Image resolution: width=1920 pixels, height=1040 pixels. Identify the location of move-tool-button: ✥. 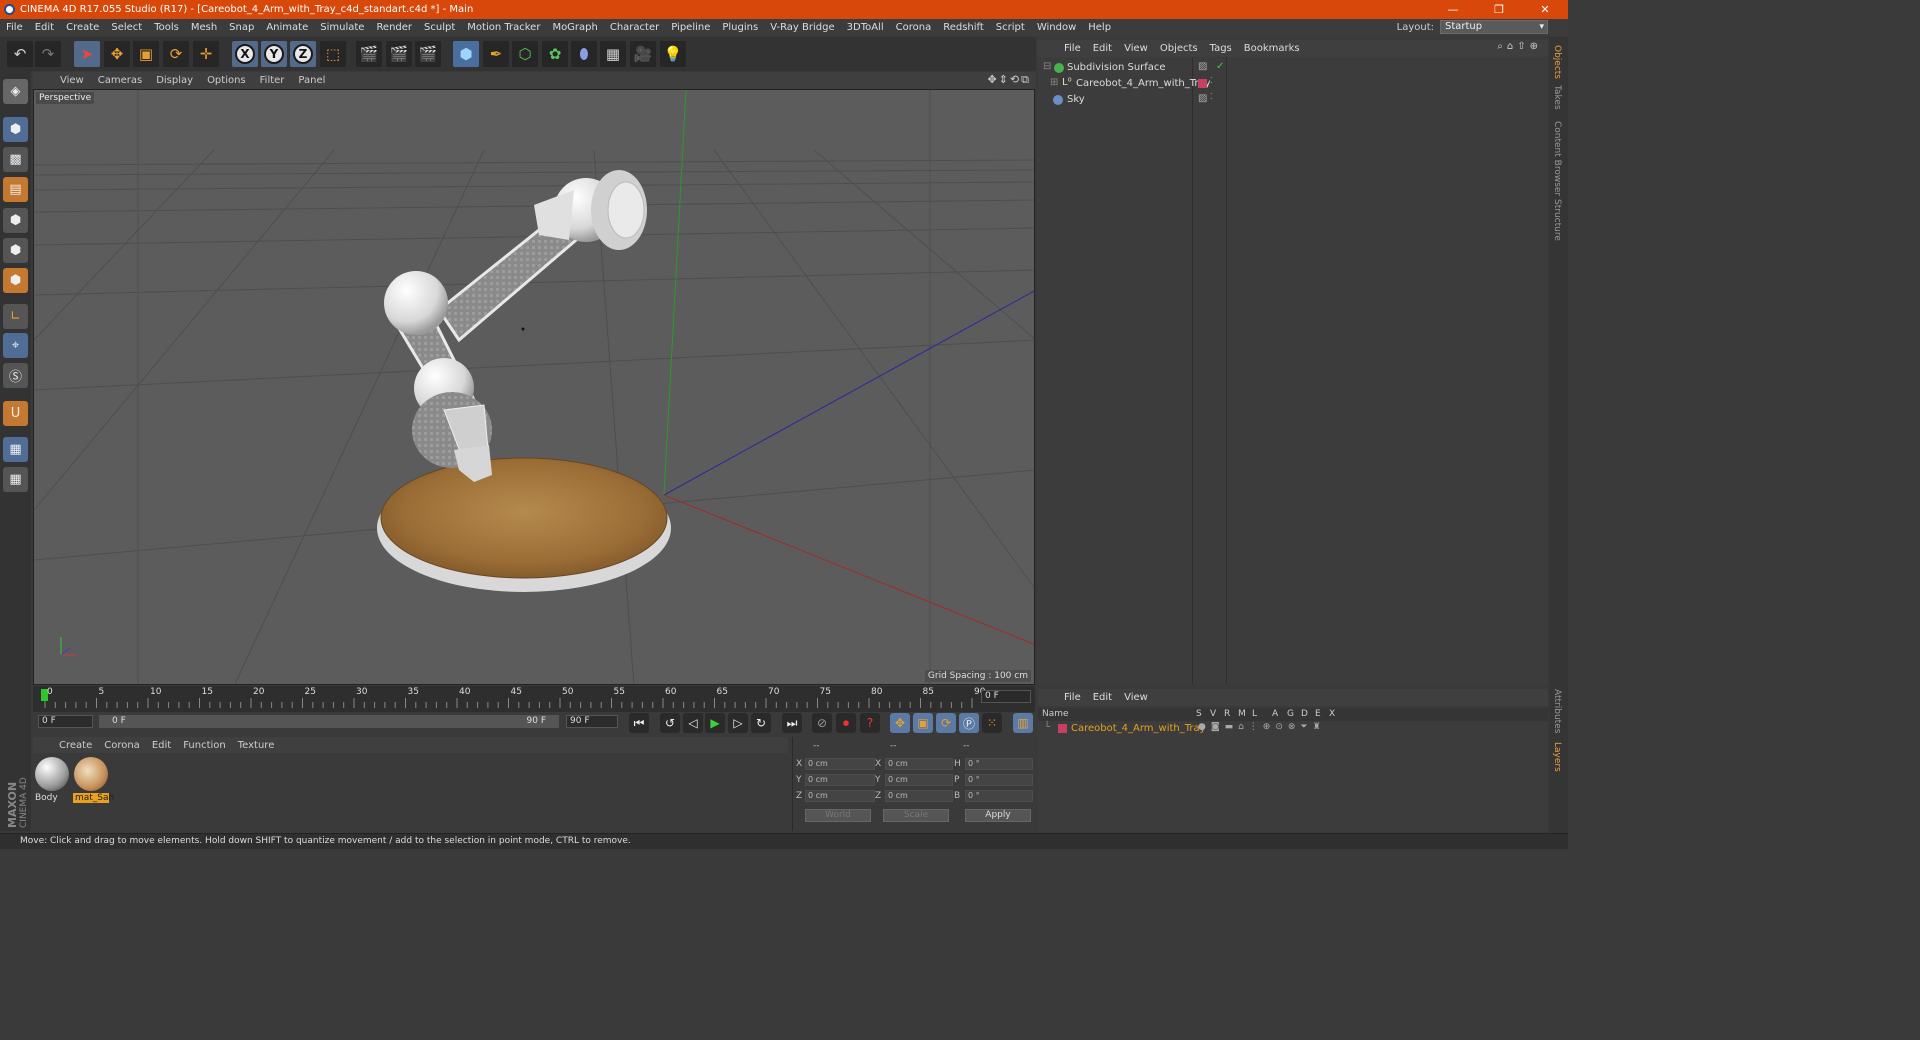
(117, 54).